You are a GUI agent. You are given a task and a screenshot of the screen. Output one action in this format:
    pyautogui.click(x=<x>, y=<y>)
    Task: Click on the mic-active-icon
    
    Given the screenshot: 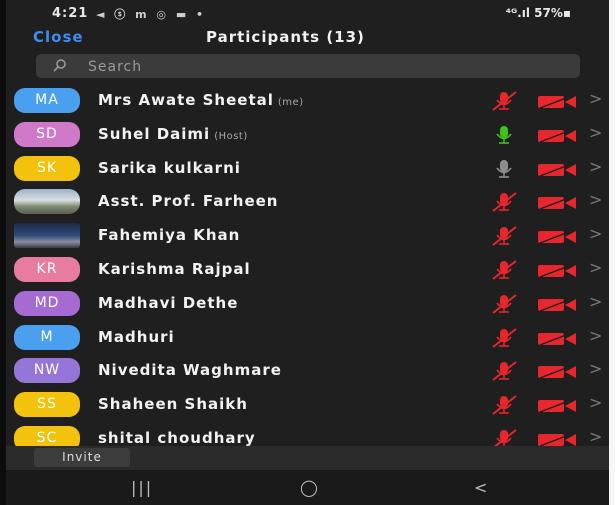 What is the action you would take?
    pyautogui.click(x=504, y=137)
    